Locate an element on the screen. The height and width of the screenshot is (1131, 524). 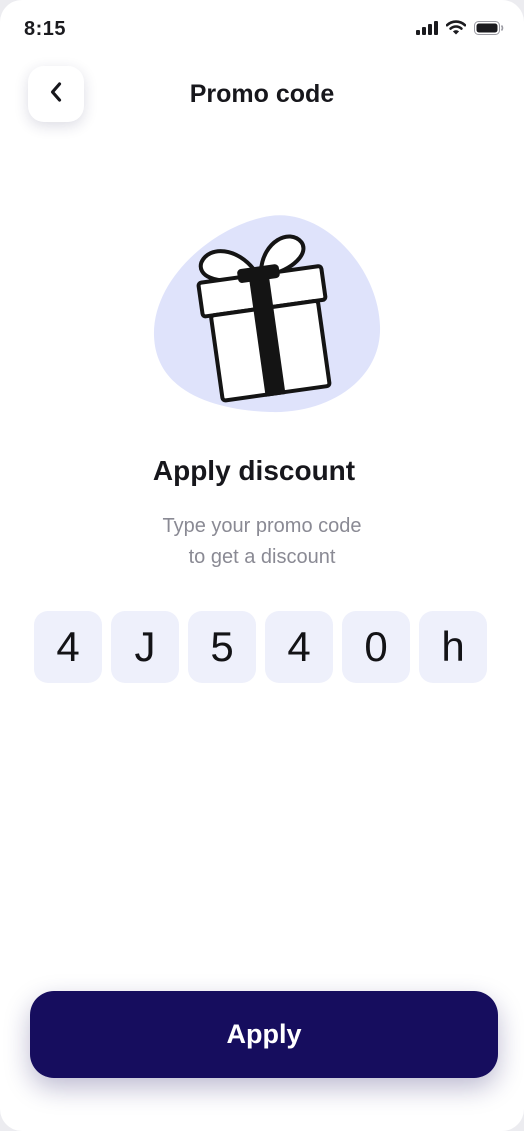
apply-discount-heading: Apply discount is located at coordinates (254, 470).